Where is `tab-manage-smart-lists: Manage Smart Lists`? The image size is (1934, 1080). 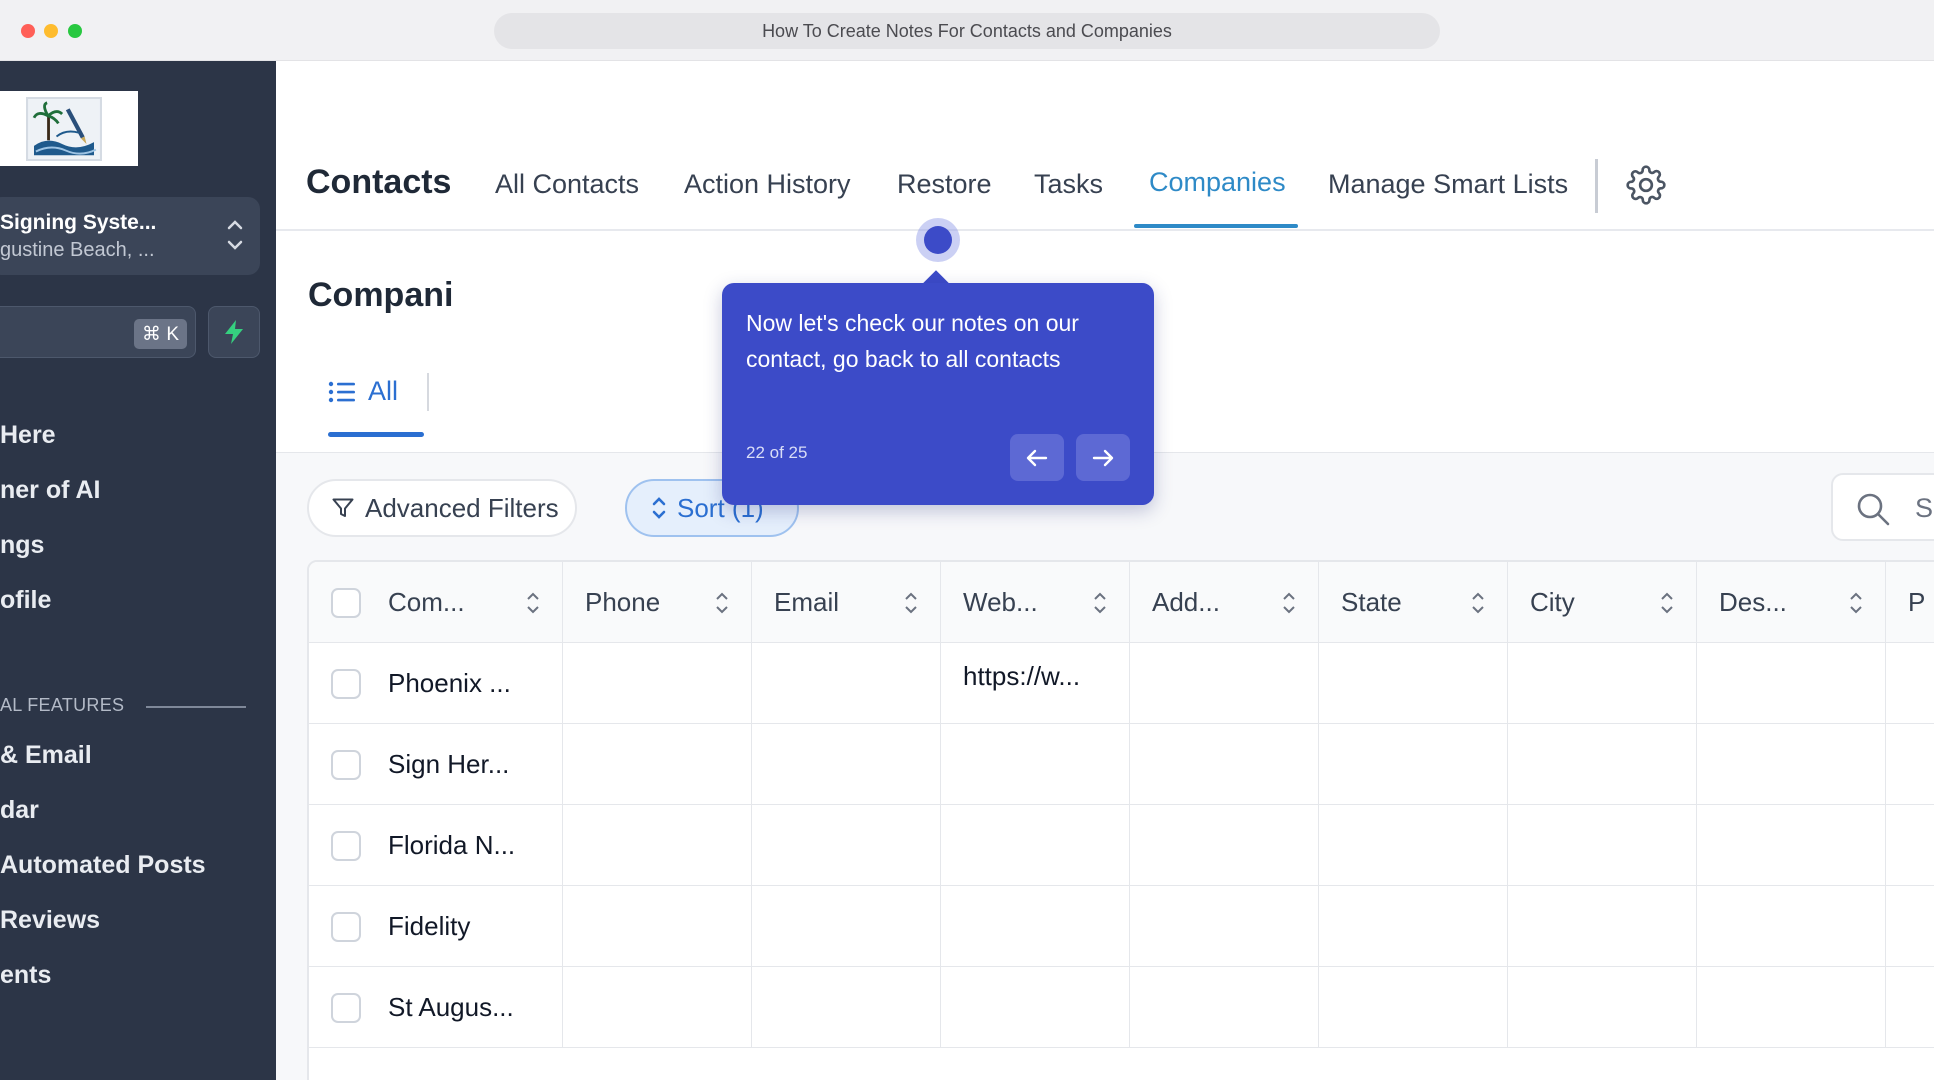
tab-manage-smart-lists: Manage Smart Lists is located at coordinates (1448, 184).